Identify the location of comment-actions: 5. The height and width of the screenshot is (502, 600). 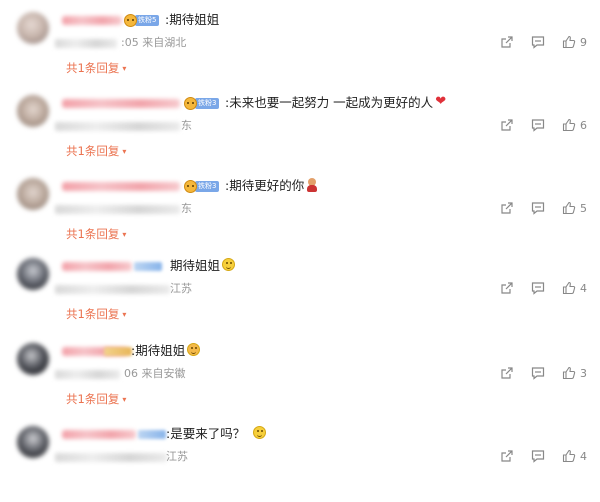
(536, 208).